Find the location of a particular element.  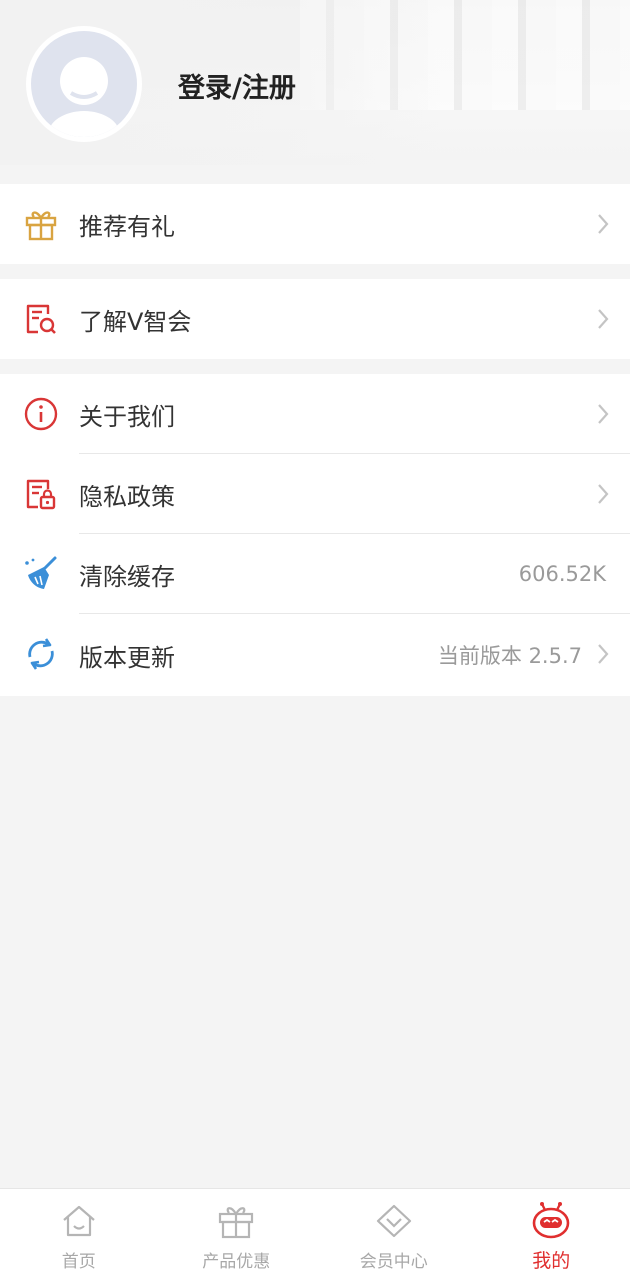

menu-label-clear-cache: 清除缓存 is located at coordinates (127, 576).